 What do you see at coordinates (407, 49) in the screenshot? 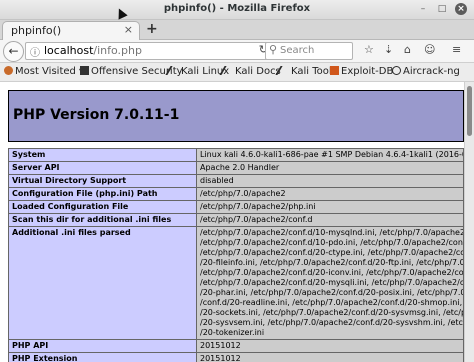
I see `home-icon: ⌂` at bounding box center [407, 49].